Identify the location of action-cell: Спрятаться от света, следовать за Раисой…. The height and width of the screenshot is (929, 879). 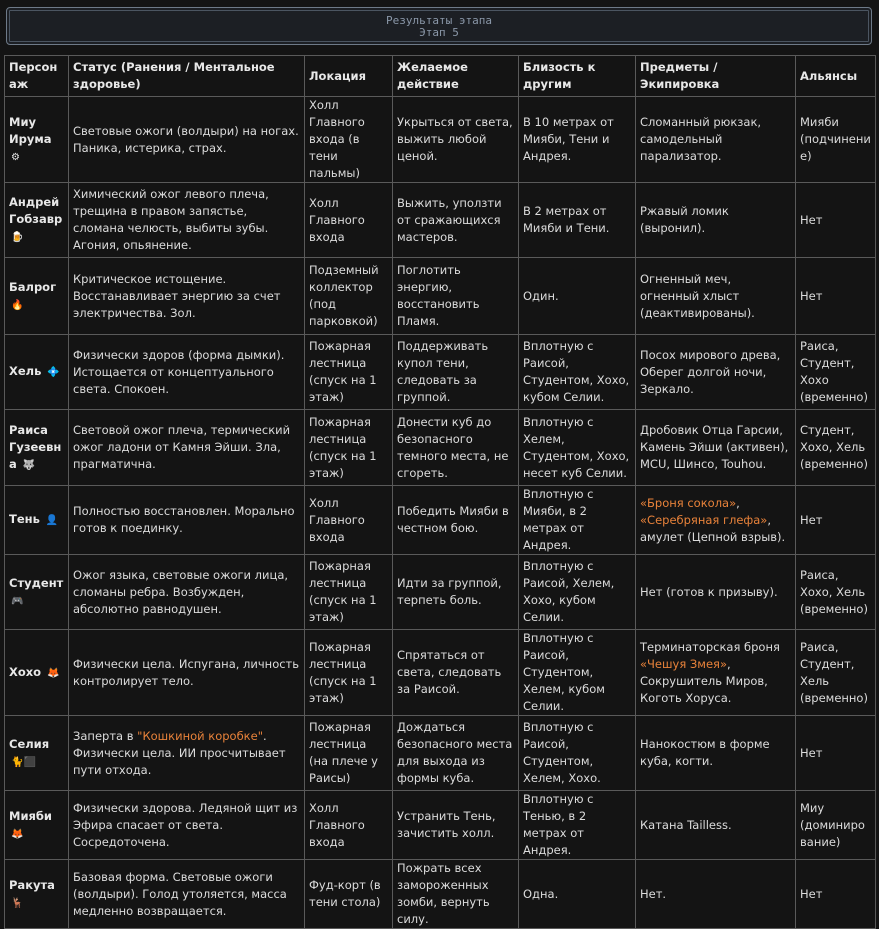
(455, 672).